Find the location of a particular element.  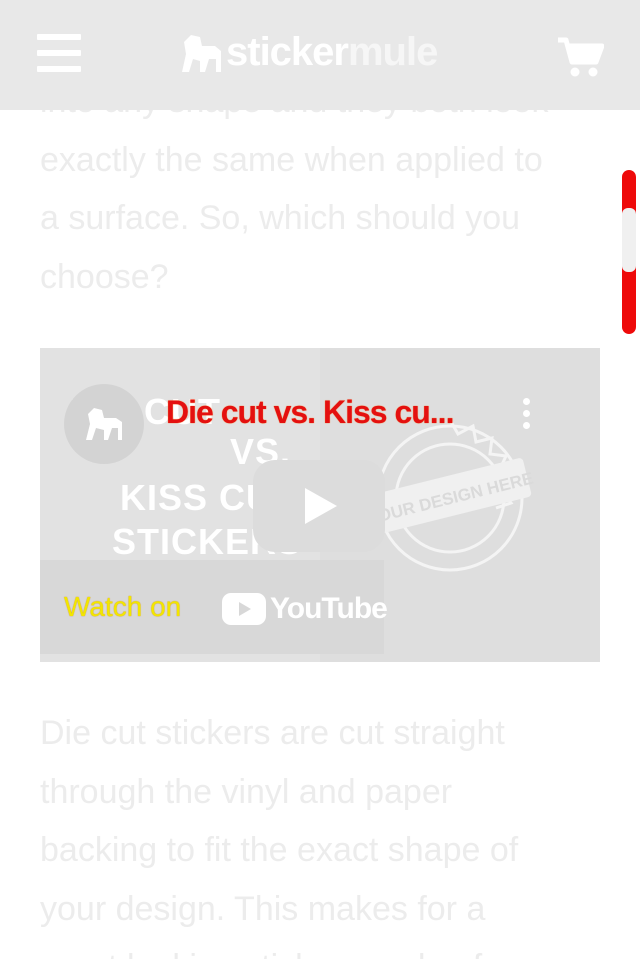

youtube-logo: YouTube is located at coordinates (305, 609).